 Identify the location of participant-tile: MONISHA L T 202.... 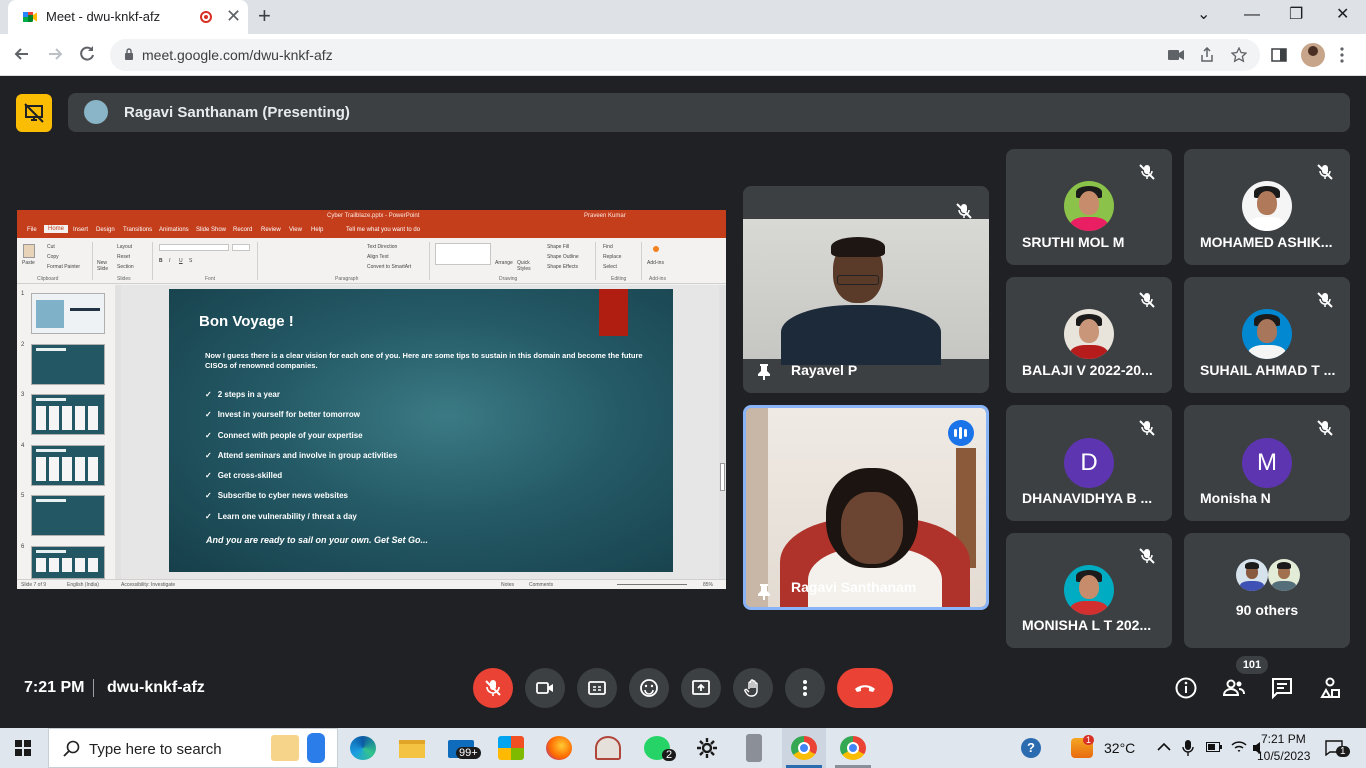
(1089, 590).